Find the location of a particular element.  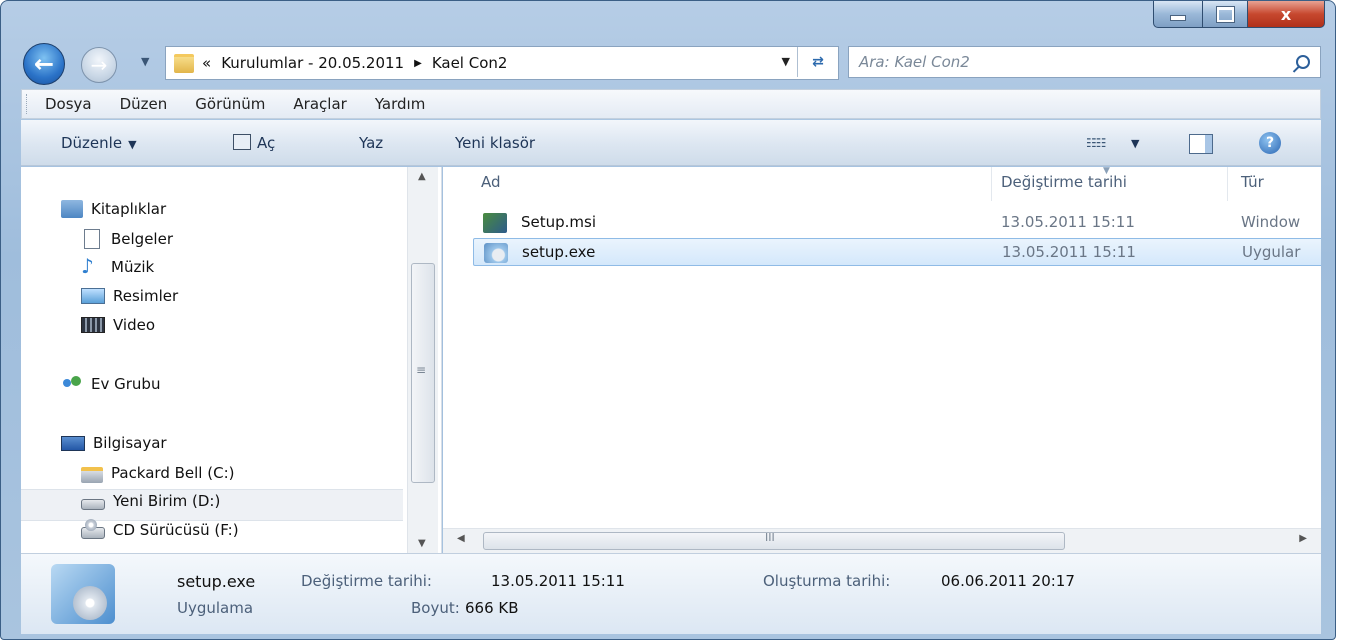

chevron-down-icon: ▼ is located at coordinates (132, 144).